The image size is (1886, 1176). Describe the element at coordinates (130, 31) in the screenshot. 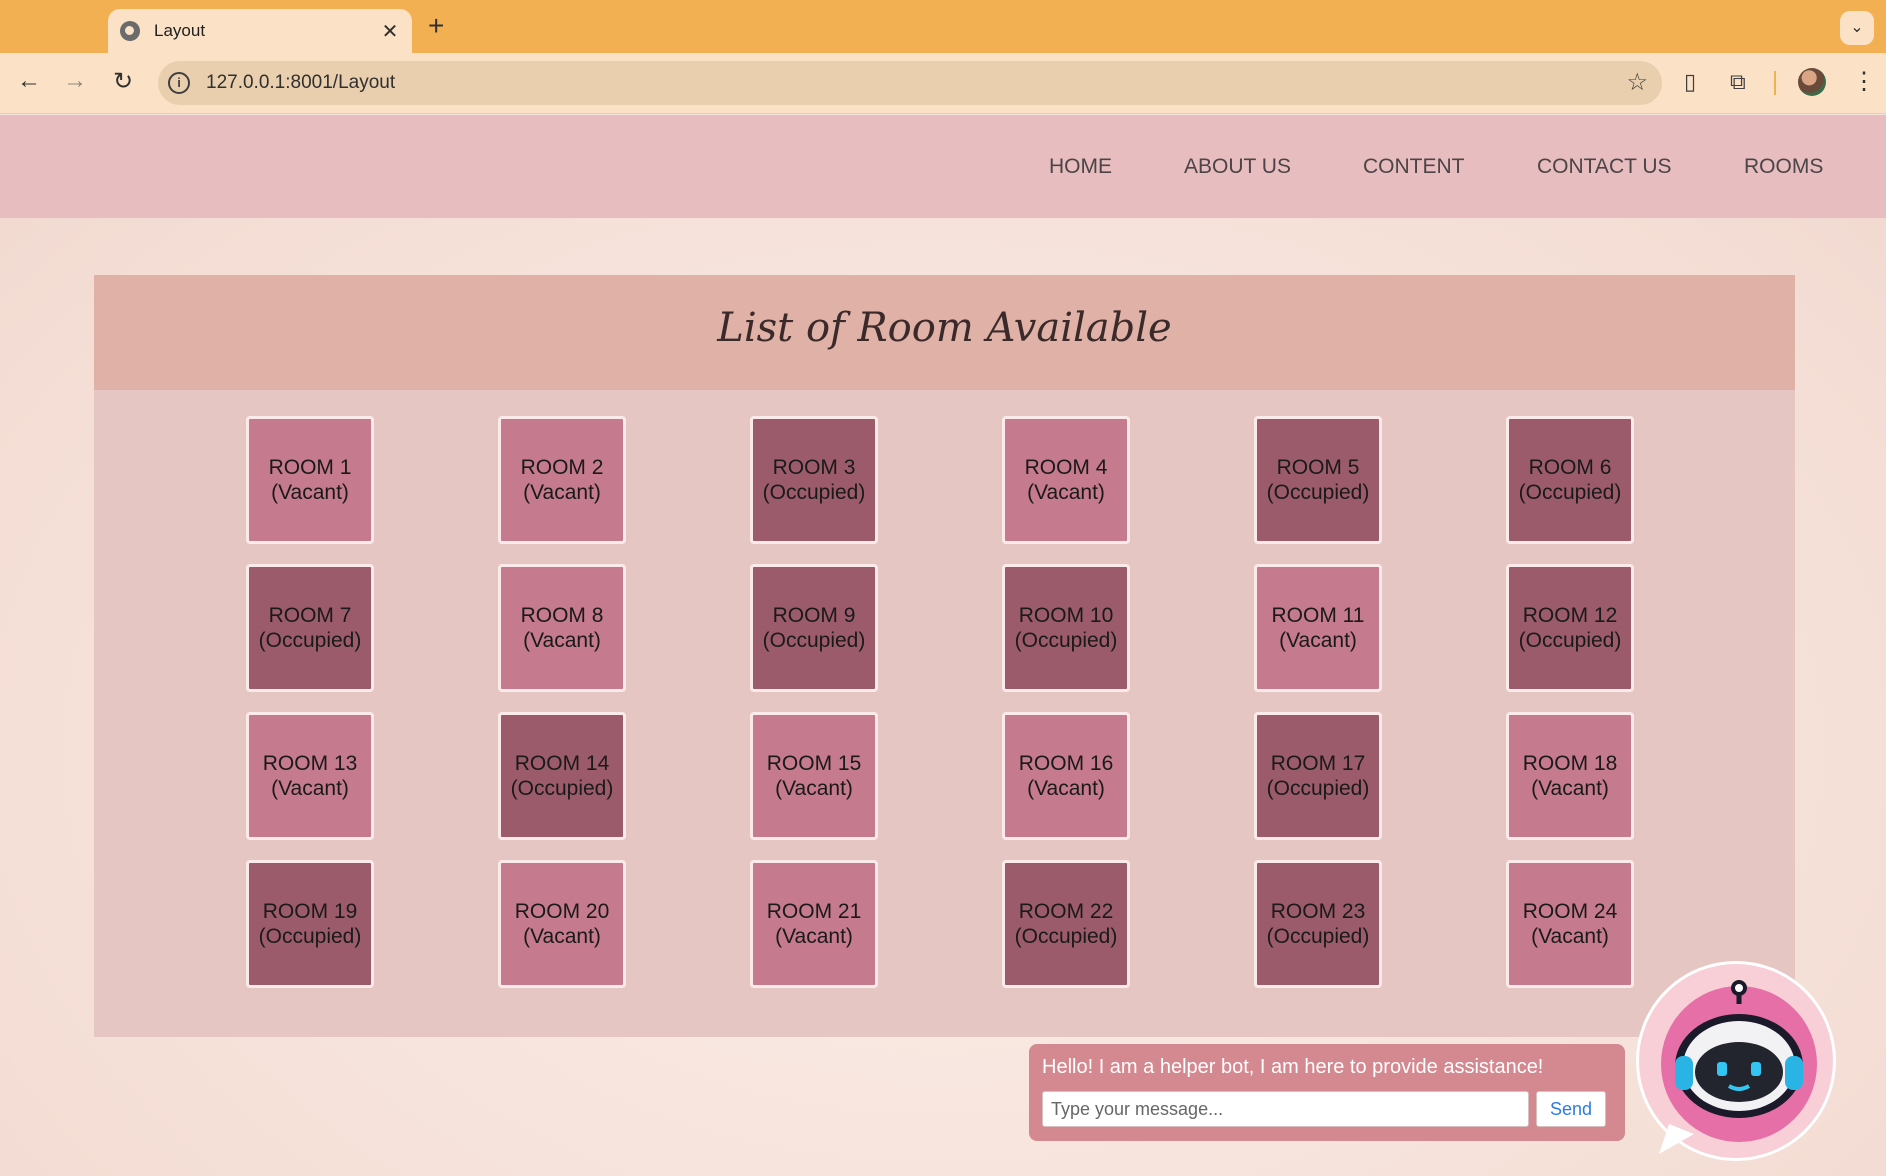

I see `globe-icon` at that location.